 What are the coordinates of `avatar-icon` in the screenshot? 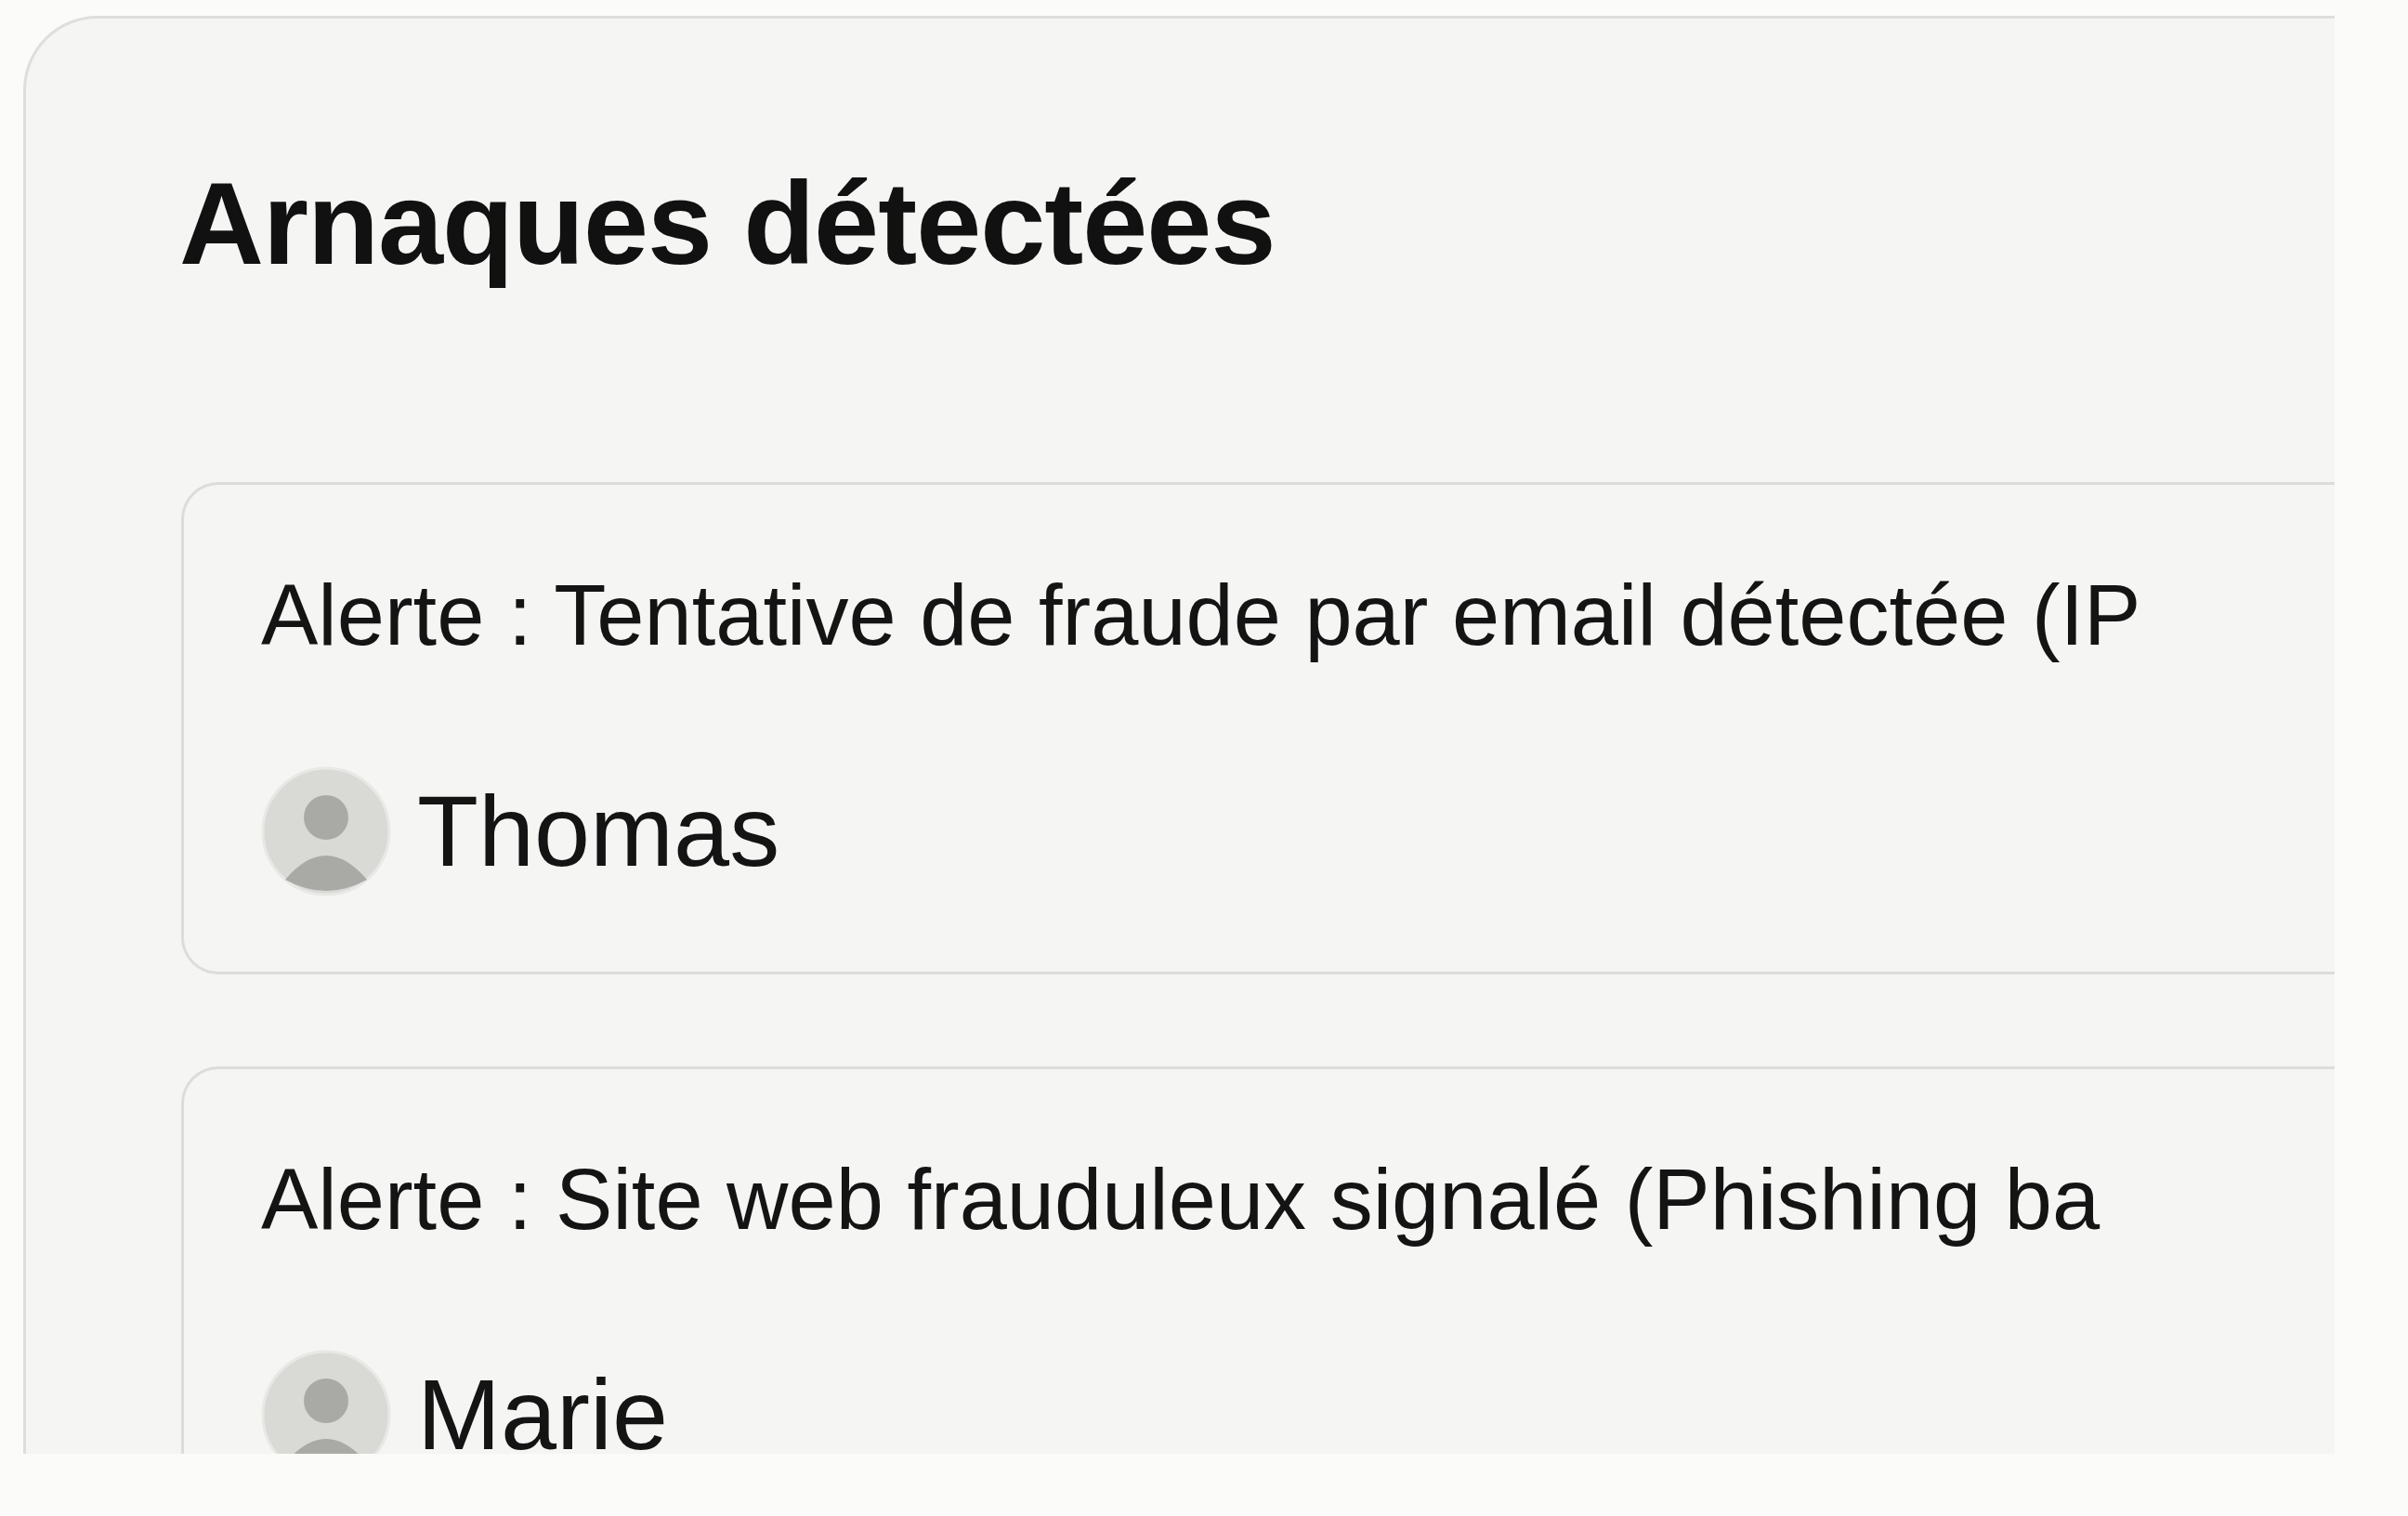 It's located at (326, 831).